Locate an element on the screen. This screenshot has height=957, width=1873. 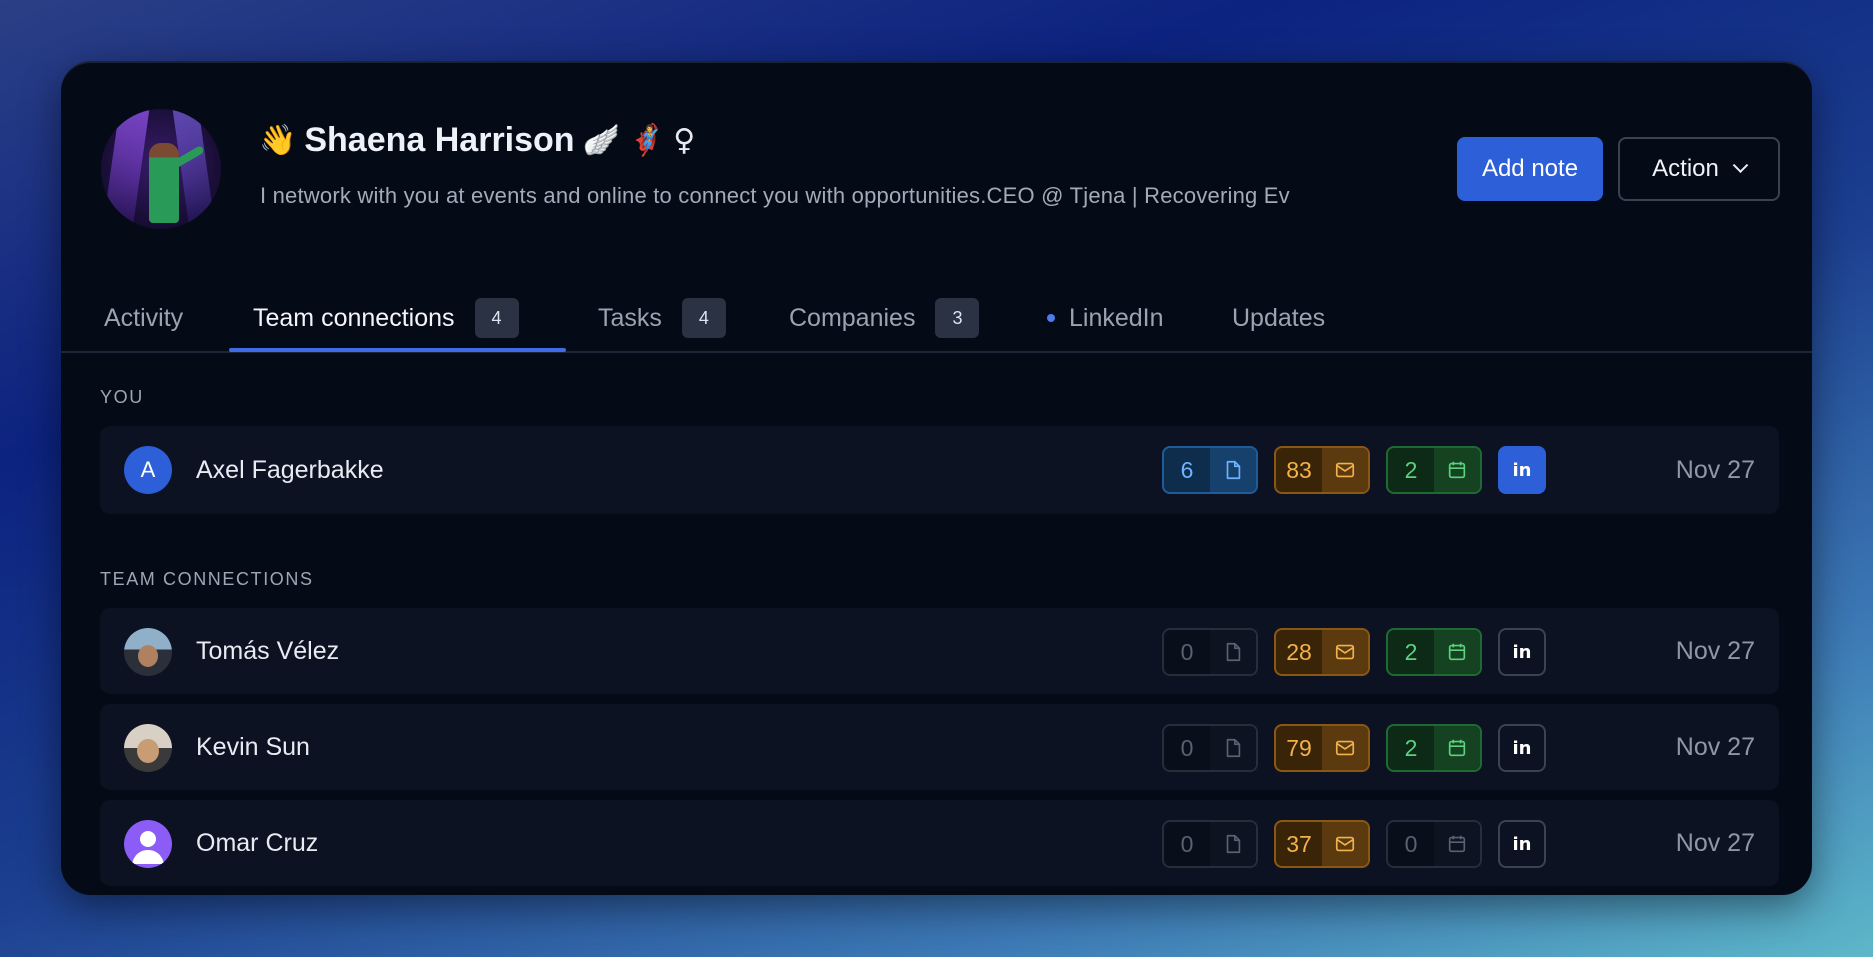
action-dropdown-button: Action is located at coordinates (1699, 169).